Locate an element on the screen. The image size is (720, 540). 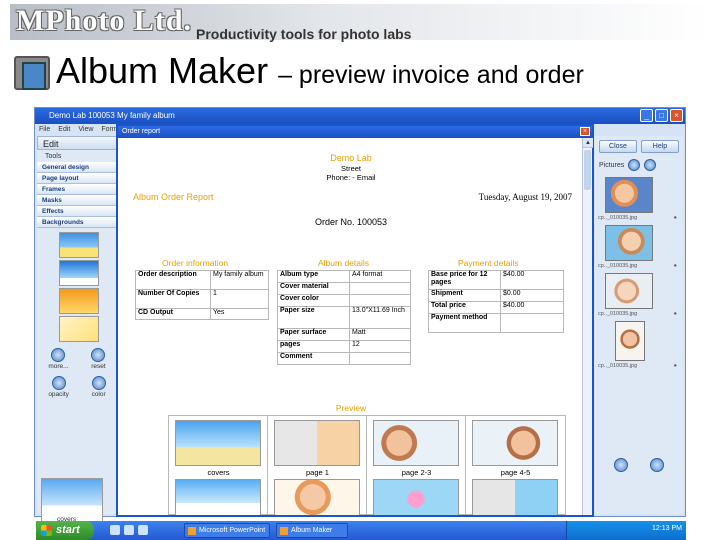
slide-title: Album Maker – preview invoice and order is located at coordinates (320, 71).